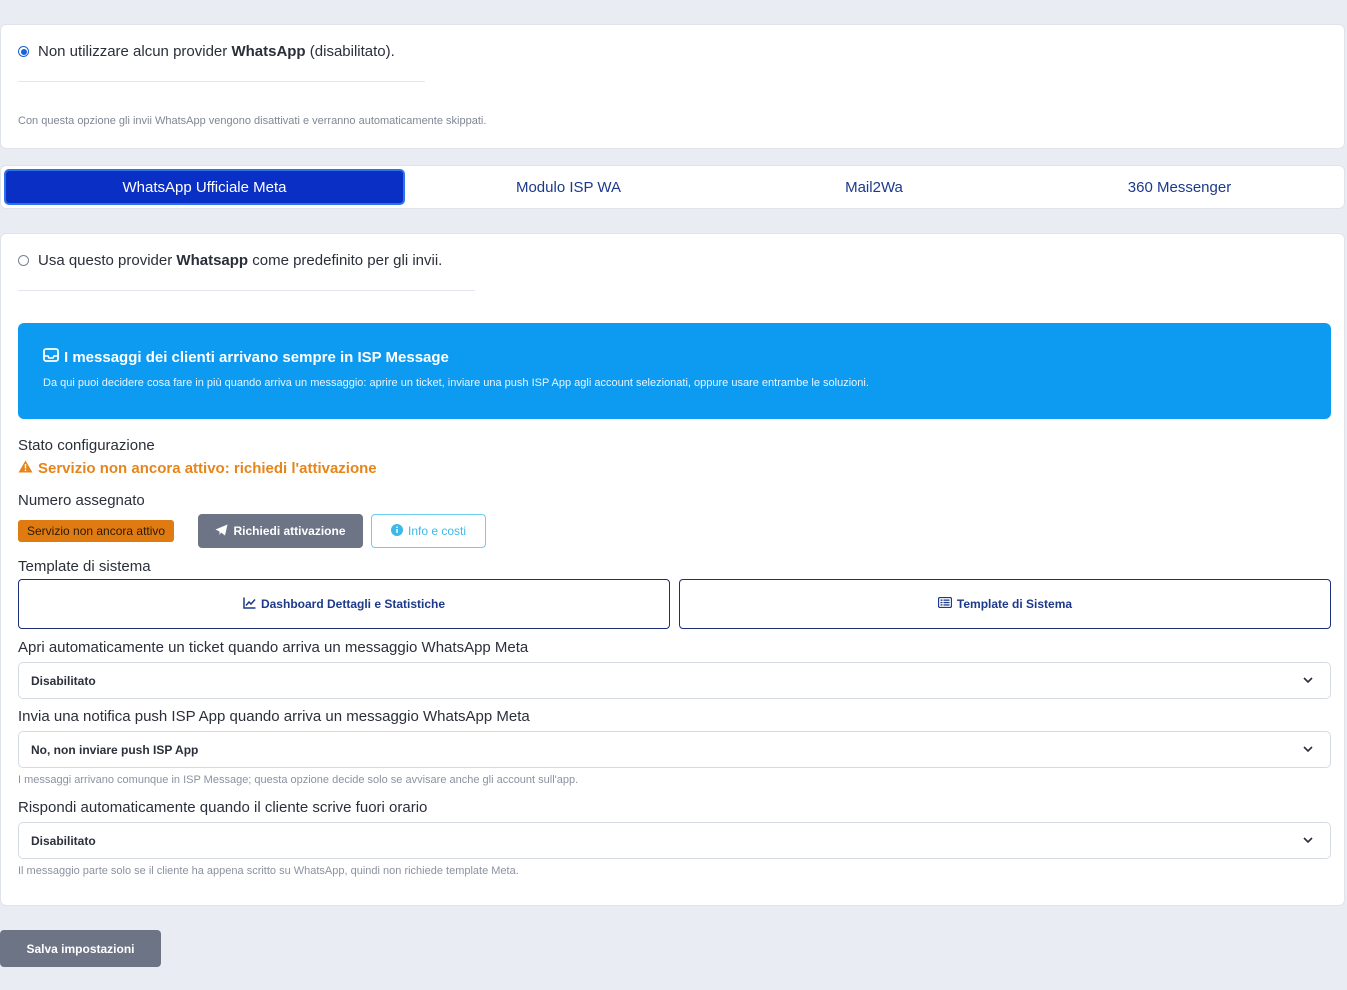 This screenshot has width=1347, height=990. What do you see at coordinates (84, 566) in the screenshot?
I see `templates-label: Template di sistema` at bounding box center [84, 566].